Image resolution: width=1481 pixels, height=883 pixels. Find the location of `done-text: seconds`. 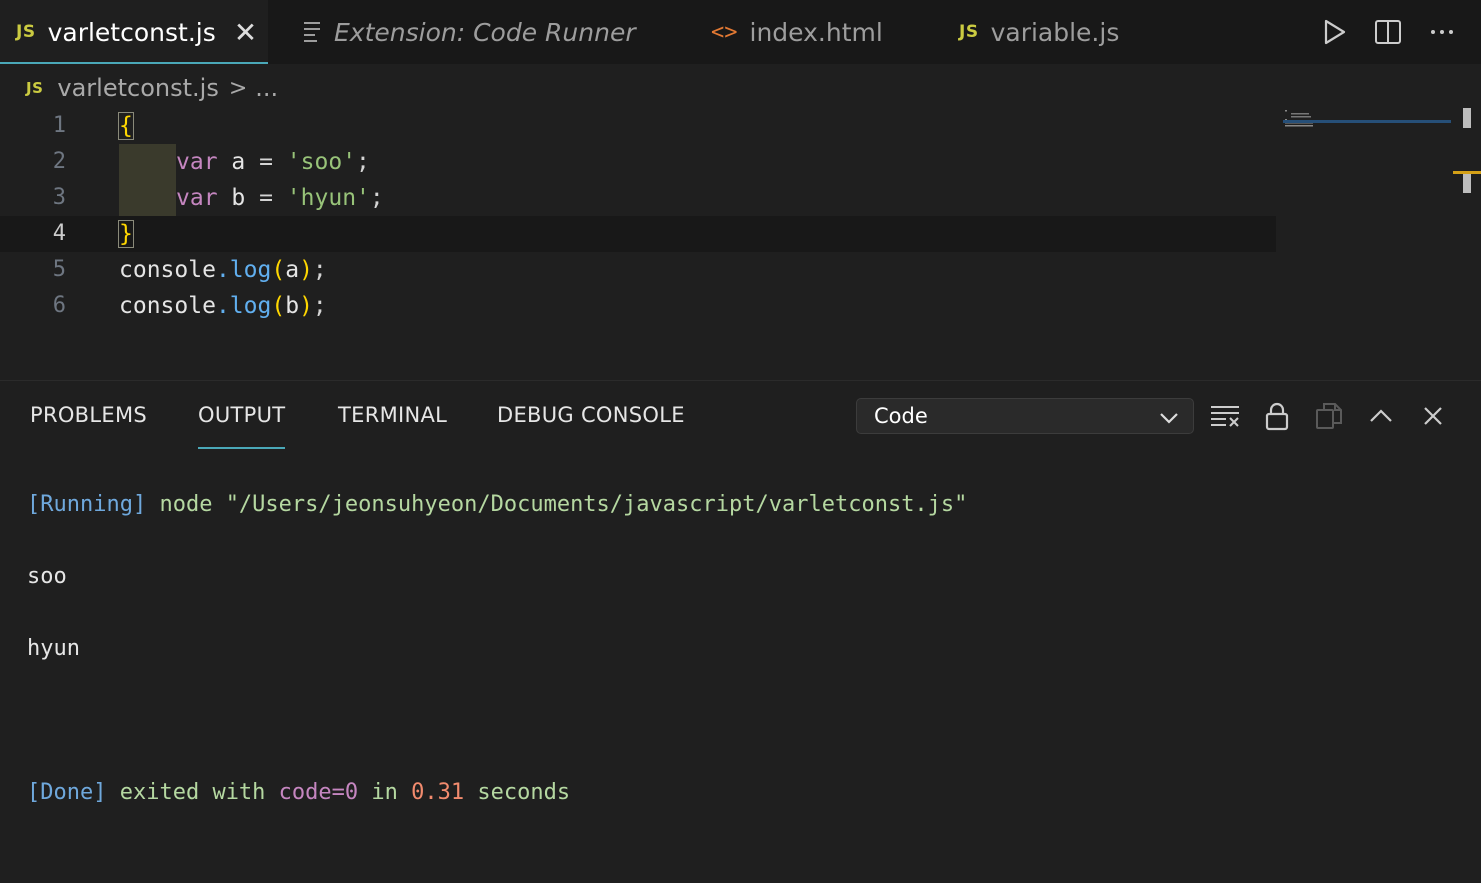

done-text: seconds is located at coordinates (517, 792).